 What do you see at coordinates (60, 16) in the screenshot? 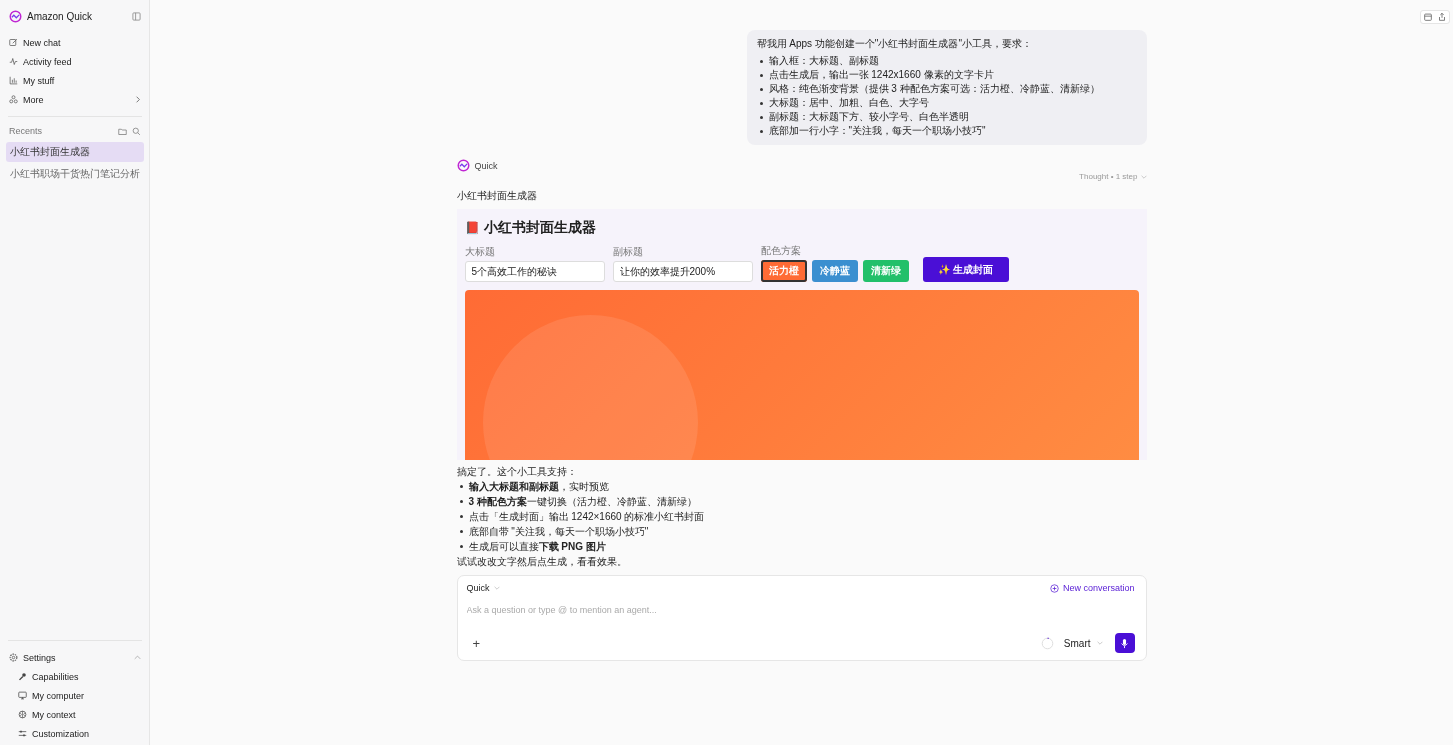
I see `brand-name: Amazon Quick` at bounding box center [60, 16].